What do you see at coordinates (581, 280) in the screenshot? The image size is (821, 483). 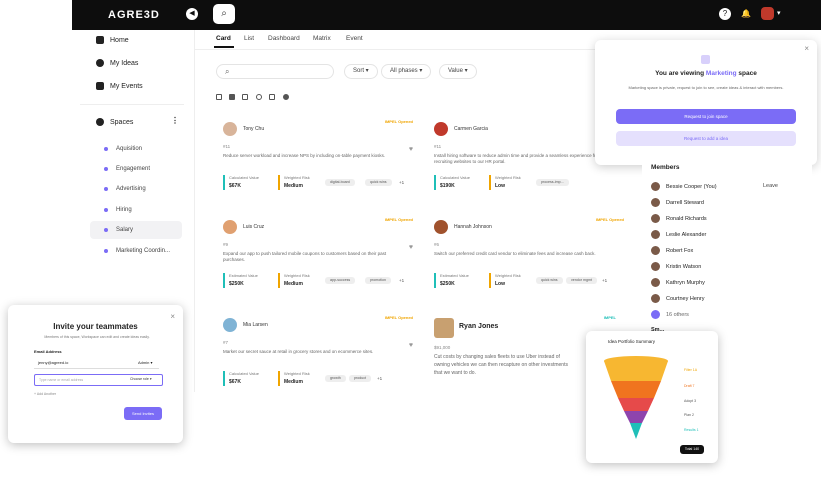 I see `tag-chip: vendor mgmt` at bounding box center [581, 280].